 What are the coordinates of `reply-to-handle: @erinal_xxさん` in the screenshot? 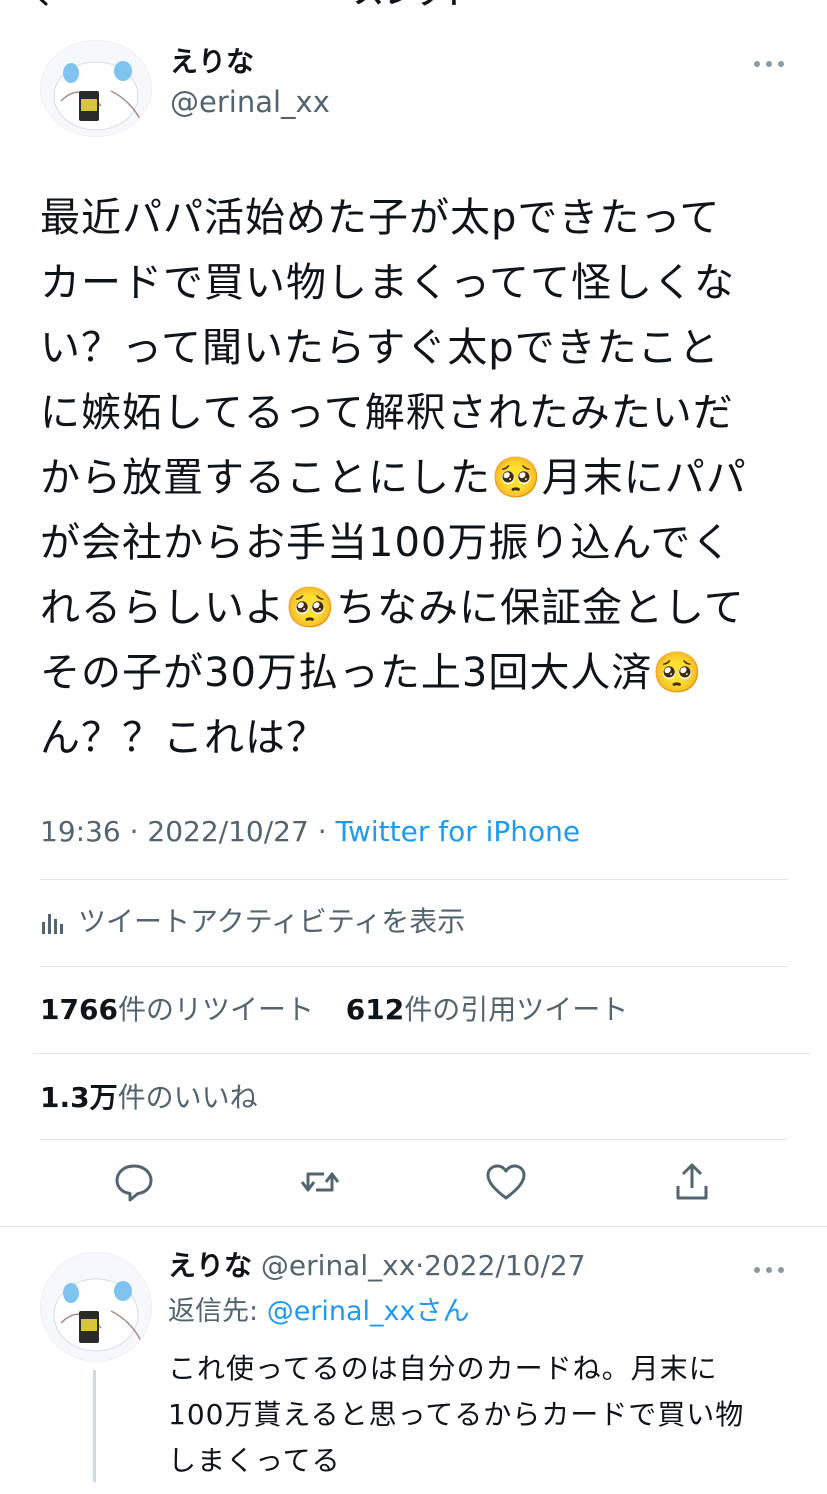 It's located at (368, 1311).